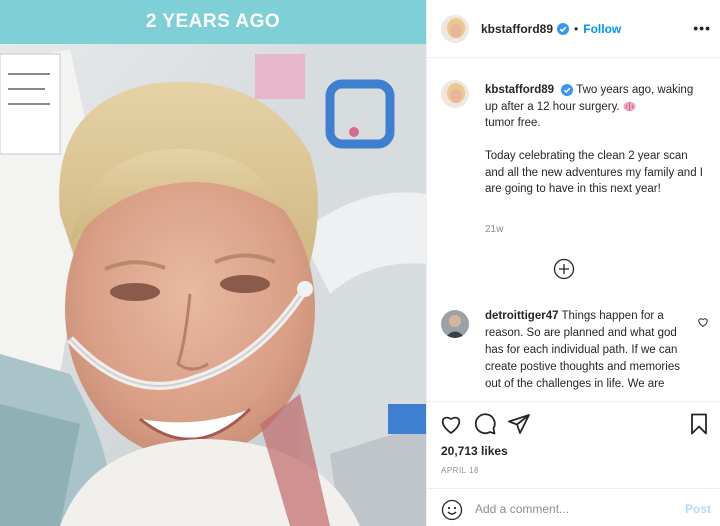 The width and height of the screenshot is (720, 526). Describe the element at coordinates (602, 29) in the screenshot. I see `follow-button: Follow` at that location.